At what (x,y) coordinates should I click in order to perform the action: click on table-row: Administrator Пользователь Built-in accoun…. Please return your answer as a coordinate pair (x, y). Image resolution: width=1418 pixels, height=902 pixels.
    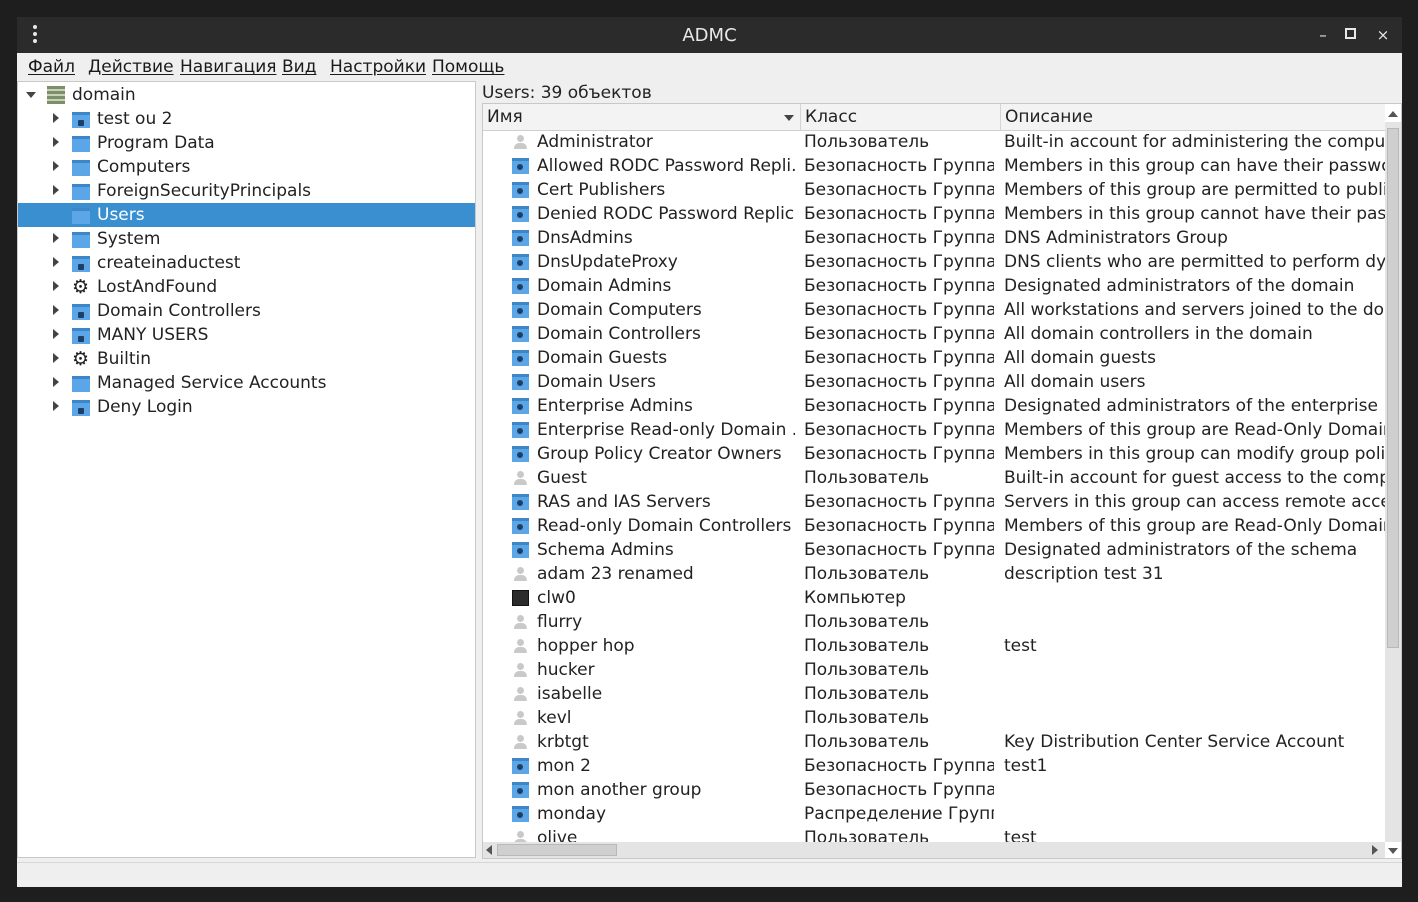
    Looking at the image, I should click on (934, 142).